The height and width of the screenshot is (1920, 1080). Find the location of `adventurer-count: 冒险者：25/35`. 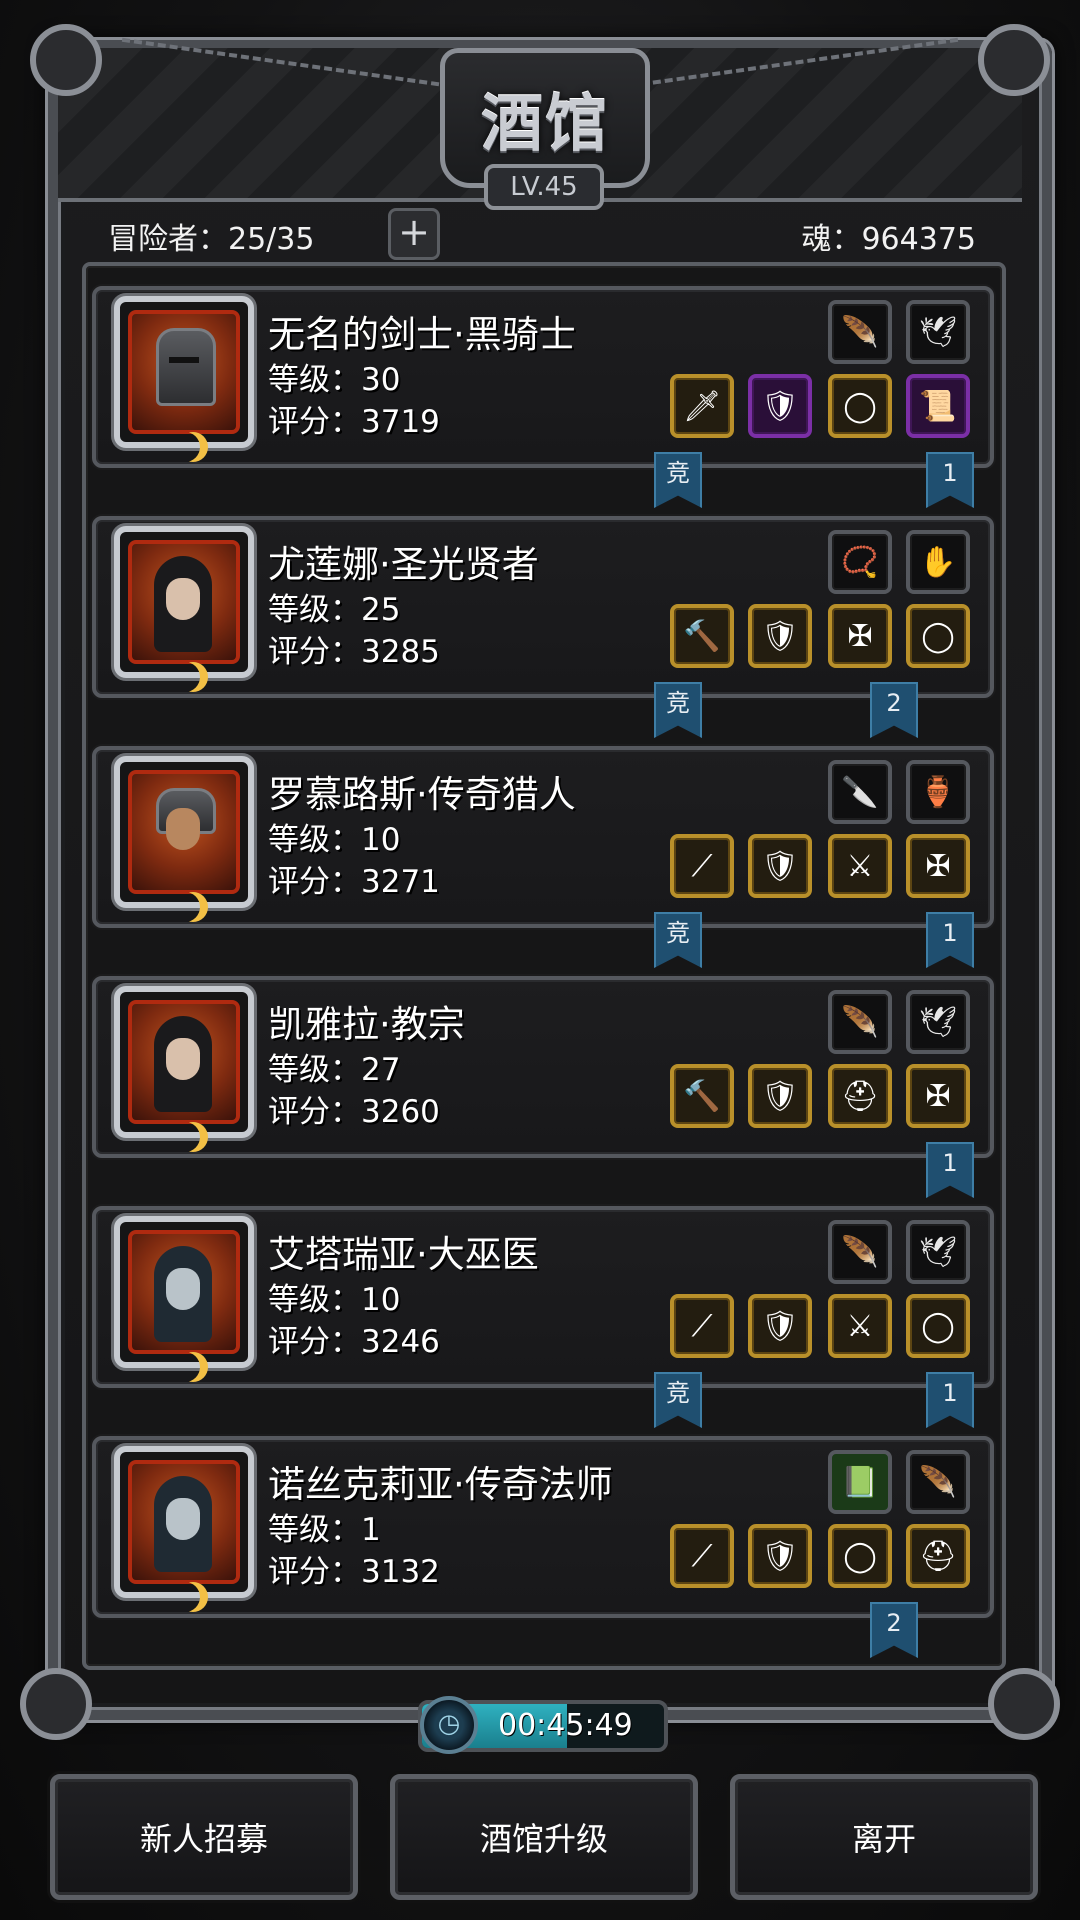

adventurer-count: 冒险者：25/35 is located at coordinates (211, 239).